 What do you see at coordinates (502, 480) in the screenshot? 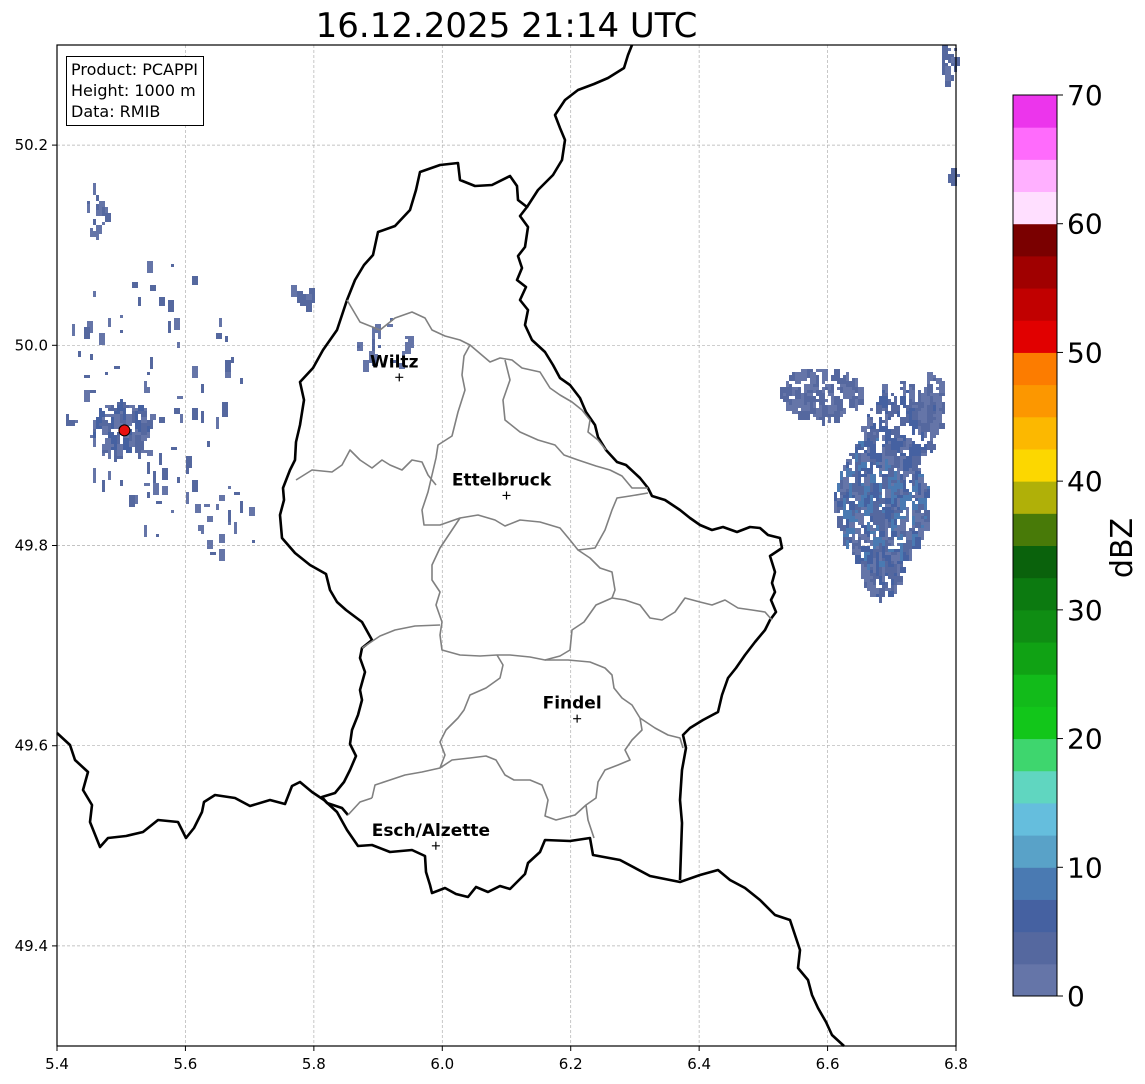
I see `city-label: Ettelbruck` at bounding box center [502, 480].